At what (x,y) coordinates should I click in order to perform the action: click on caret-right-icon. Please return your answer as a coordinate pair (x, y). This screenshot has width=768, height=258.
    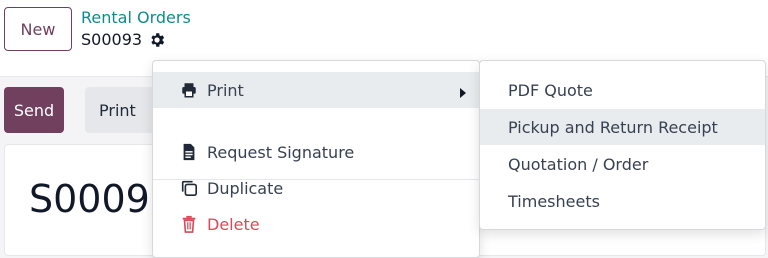
    Looking at the image, I should click on (463, 93).